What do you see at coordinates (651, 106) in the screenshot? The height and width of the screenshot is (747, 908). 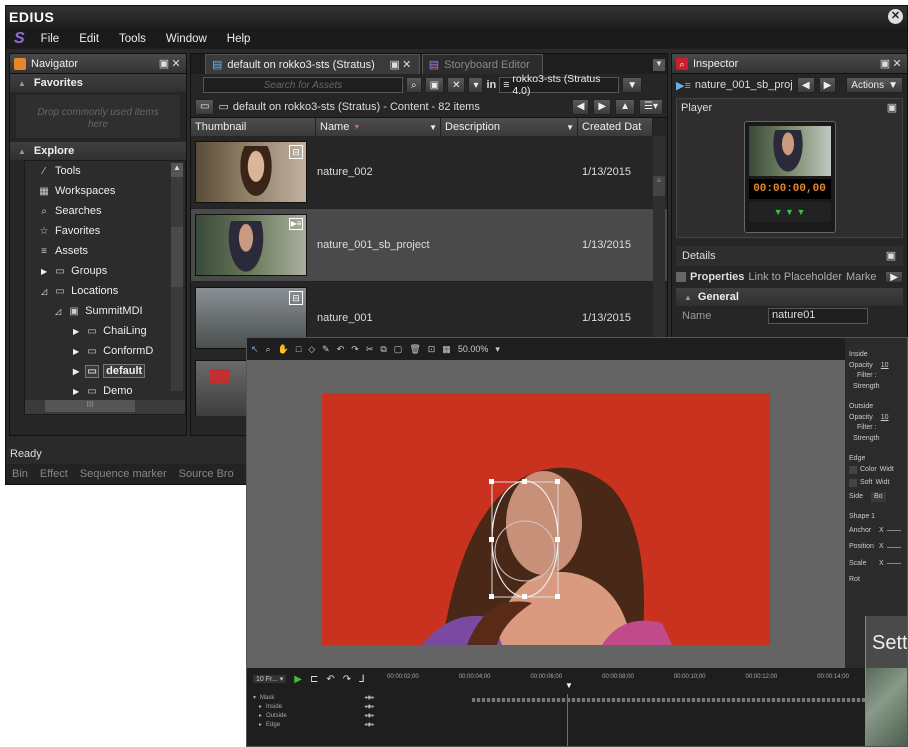 I see `view-mode-icon: ☰▾` at bounding box center [651, 106].